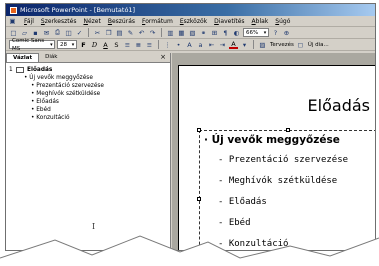 This screenshot has width=379, height=266. Describe the element at coordinates (252, 32) in the screenshot. I see `zoom-value: 66%` at that location.